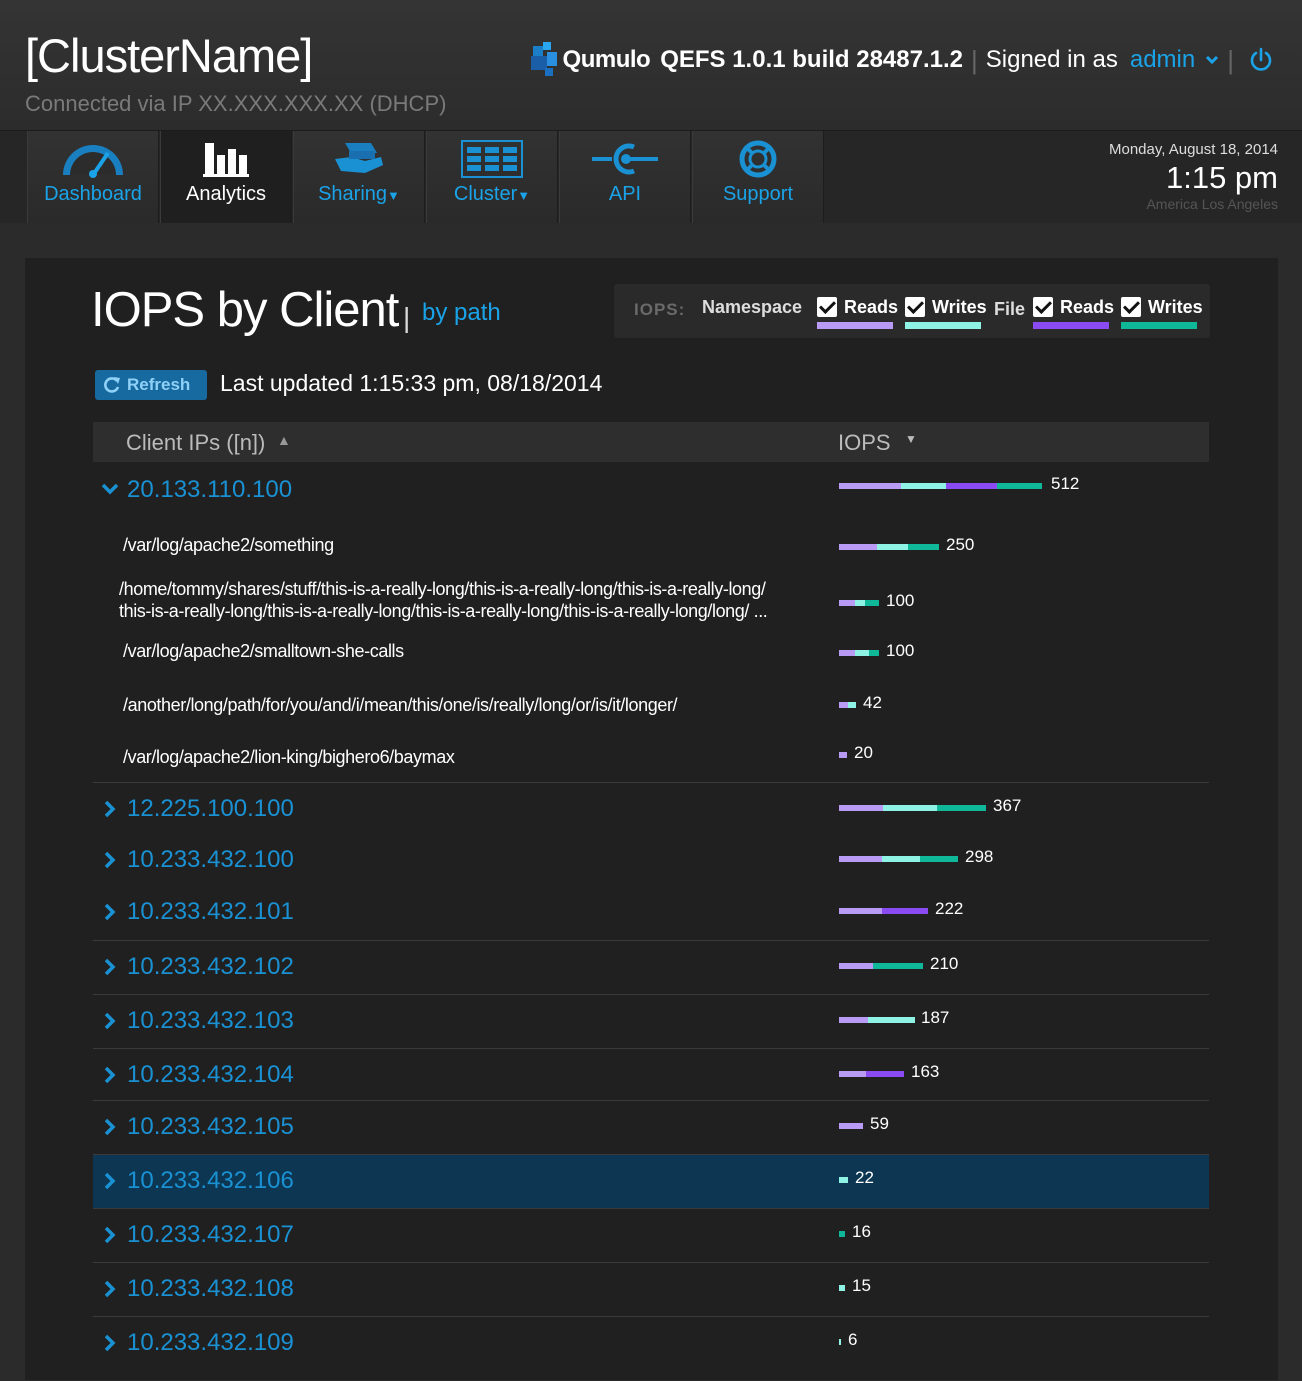 The image size is (1302, 1381). Describe the element at coordinates (492, 159) in the screenshot. I see `server-rack-icon` at that location.